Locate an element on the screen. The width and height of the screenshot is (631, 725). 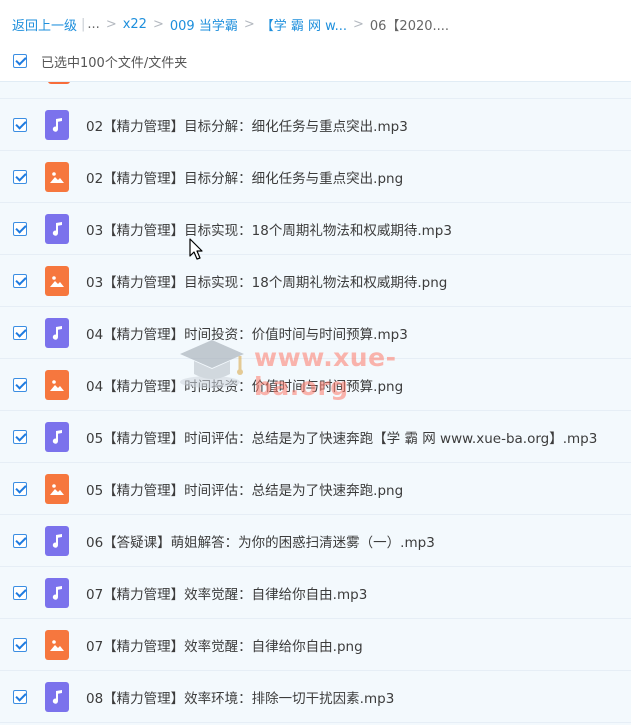
list-item: 06【答疑课】萌姐解答：为你的困惑扫清迷雾（一）.mp3 is located at coordinates (315, 541).